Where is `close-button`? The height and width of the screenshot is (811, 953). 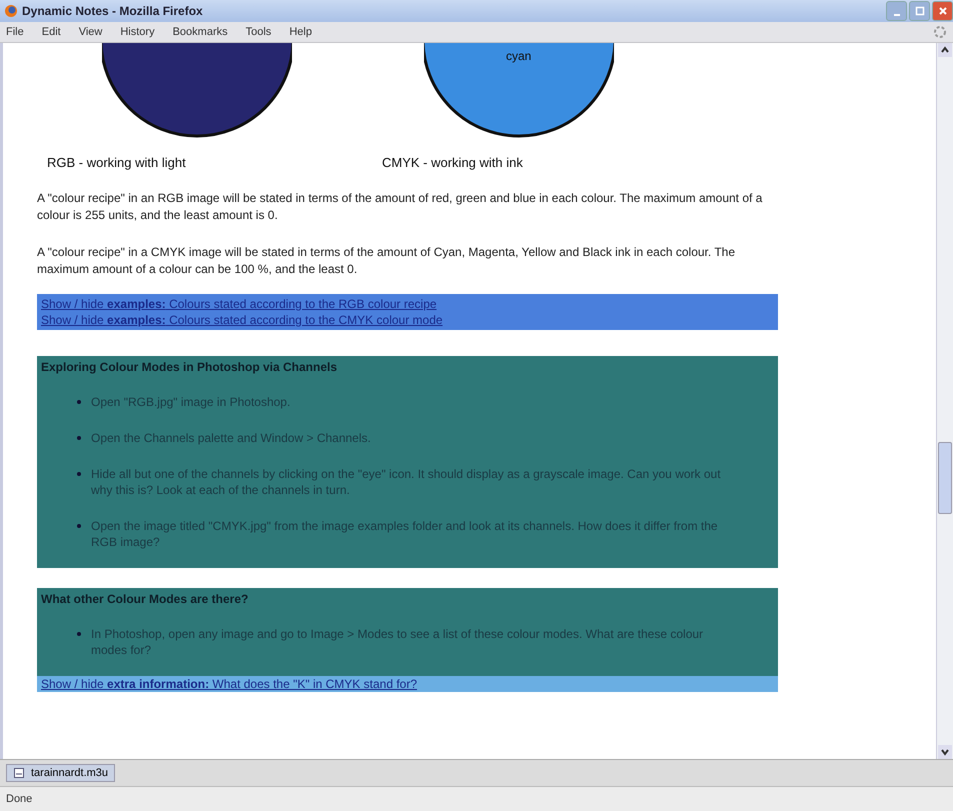
close-button is located at coordinates (942, 11).